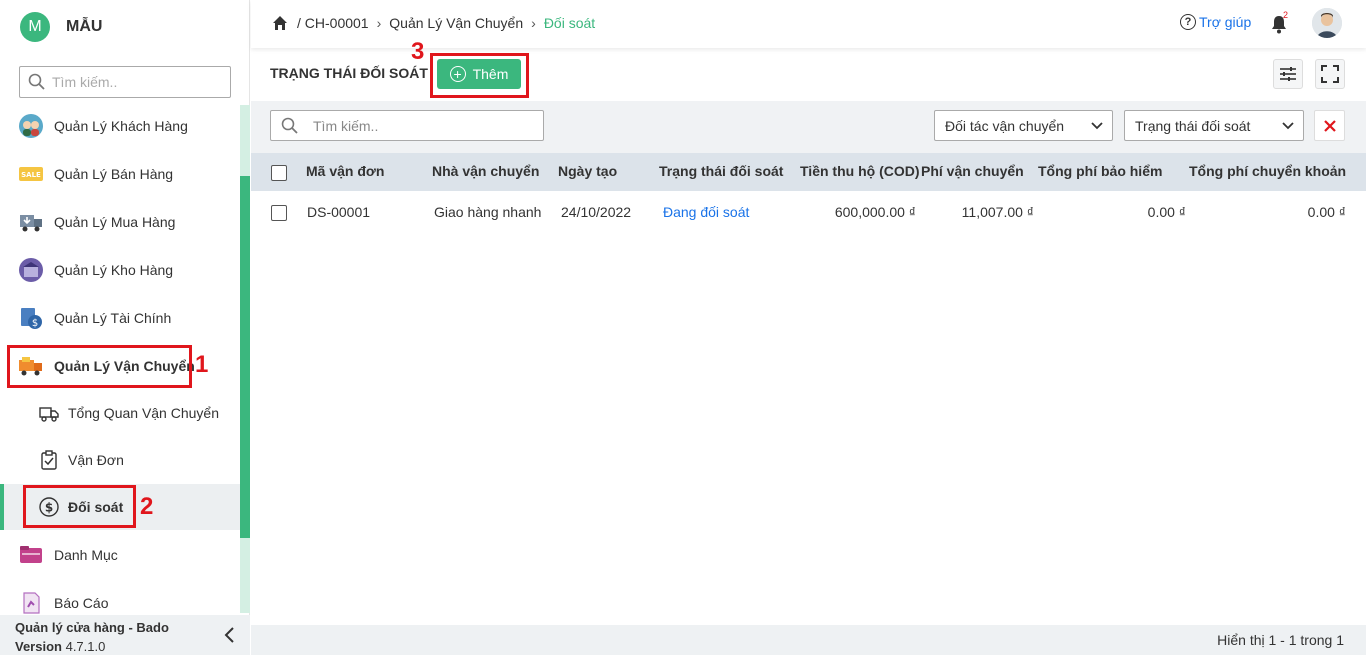 The image size is (1366, 655). I want to click on collapse-sidebar-icon, so click(230, 635).